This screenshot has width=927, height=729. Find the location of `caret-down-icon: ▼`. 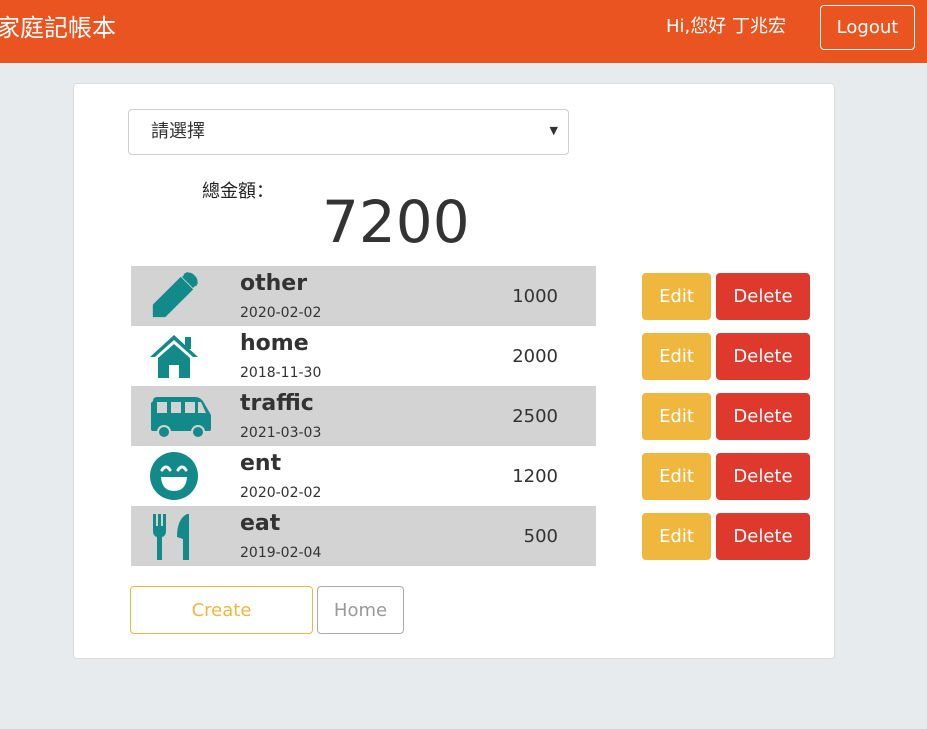

caret-down-icon: ▼ is located at coordinates (553, 130).